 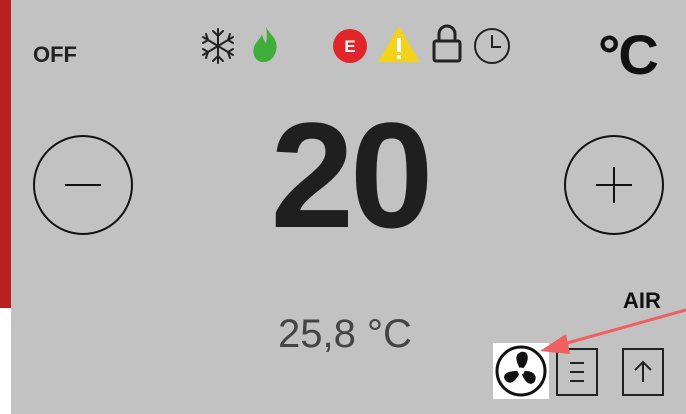 What do you see at coordinates (218, 46) in the screenshot?
I see `snowflake-icon` at bounding box center [218, 46].